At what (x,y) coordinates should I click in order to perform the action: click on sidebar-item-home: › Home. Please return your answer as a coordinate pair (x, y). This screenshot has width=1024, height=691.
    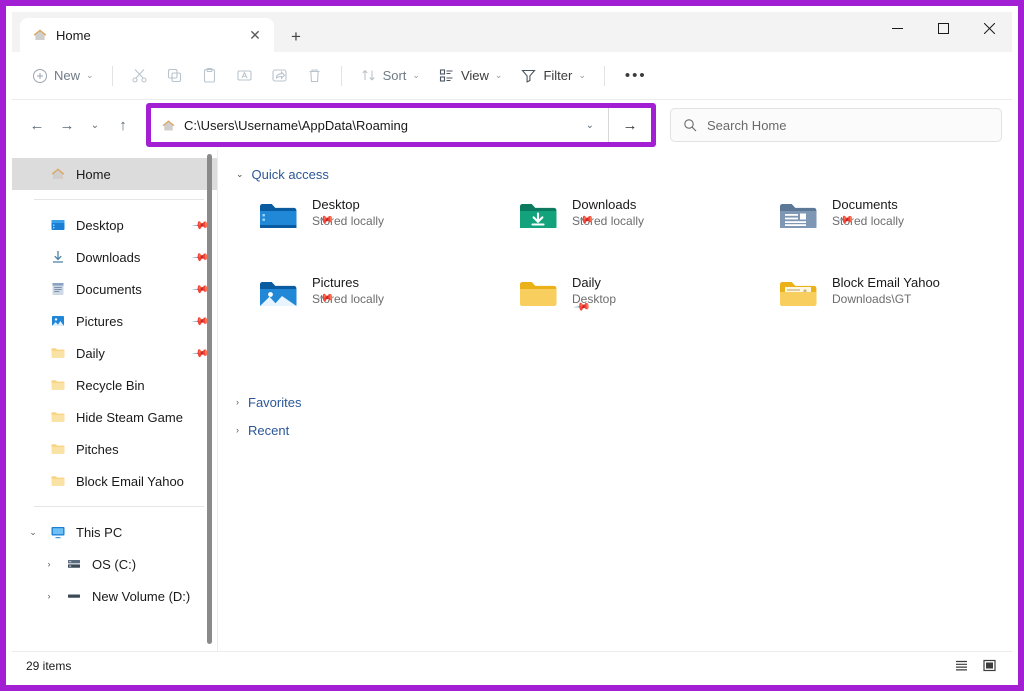
    Looking at the image, I should click on (115, 174).